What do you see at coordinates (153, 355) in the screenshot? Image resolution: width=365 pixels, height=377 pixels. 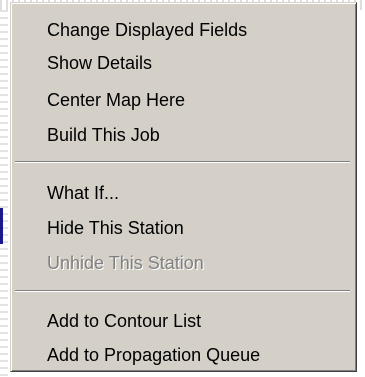 I see `menu-item-add-to-propagation-queue: Add to Propagation Queue` at bounding box center [153, 355].